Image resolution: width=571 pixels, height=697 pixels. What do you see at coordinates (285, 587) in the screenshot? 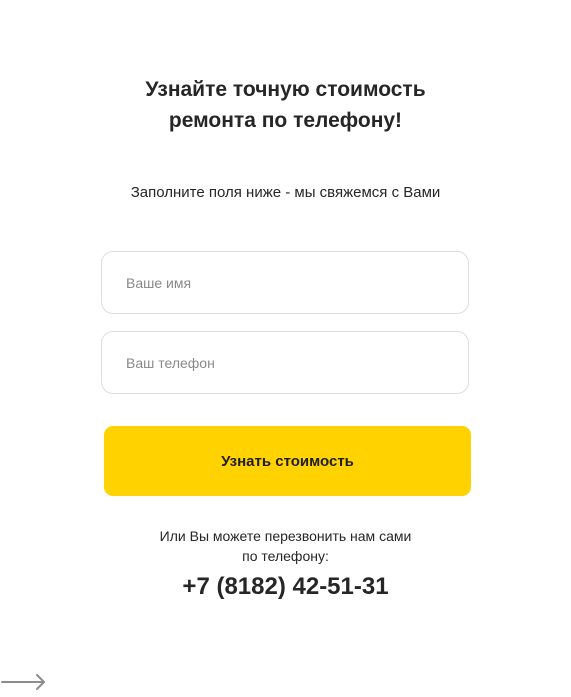
I see `phone-link: +7 (8182) 42-51-31` at bounding box center [285, 587].